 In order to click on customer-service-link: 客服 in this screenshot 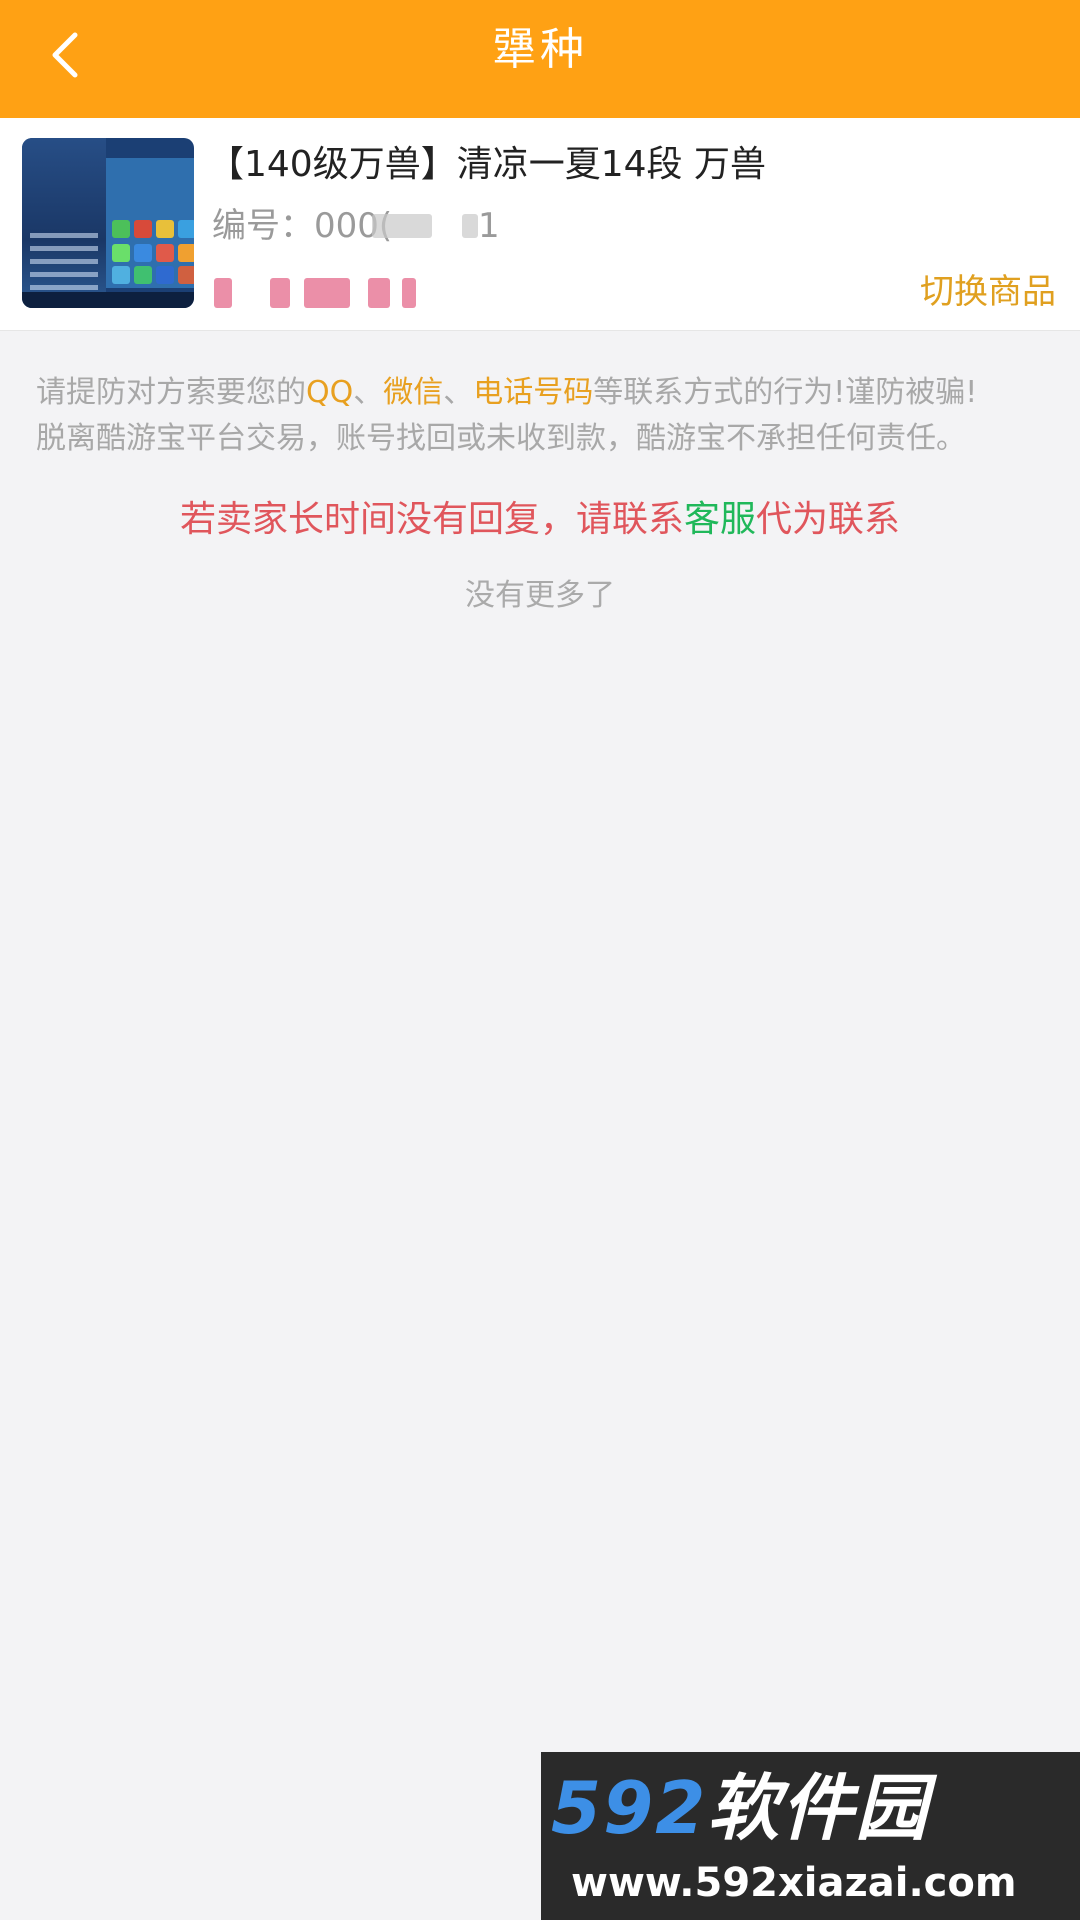, I will do `click(720, 519)`.